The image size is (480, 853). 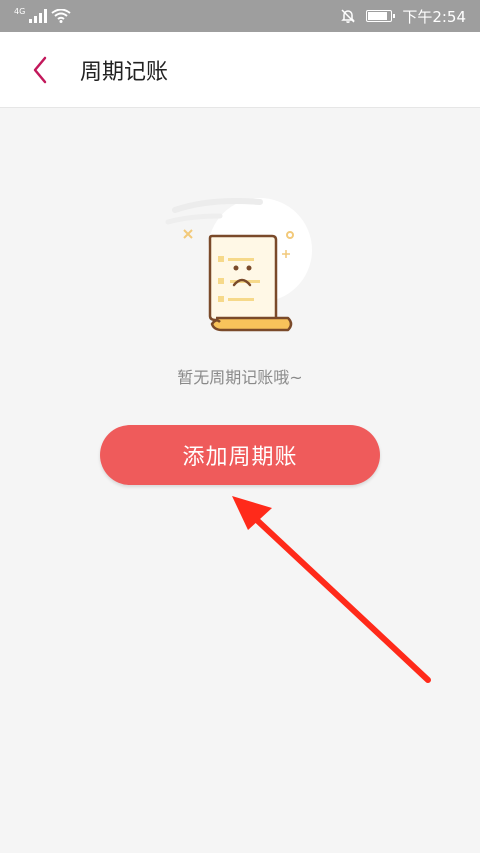 I want to click on chevron-left-icon, so click(x=40, y=69).